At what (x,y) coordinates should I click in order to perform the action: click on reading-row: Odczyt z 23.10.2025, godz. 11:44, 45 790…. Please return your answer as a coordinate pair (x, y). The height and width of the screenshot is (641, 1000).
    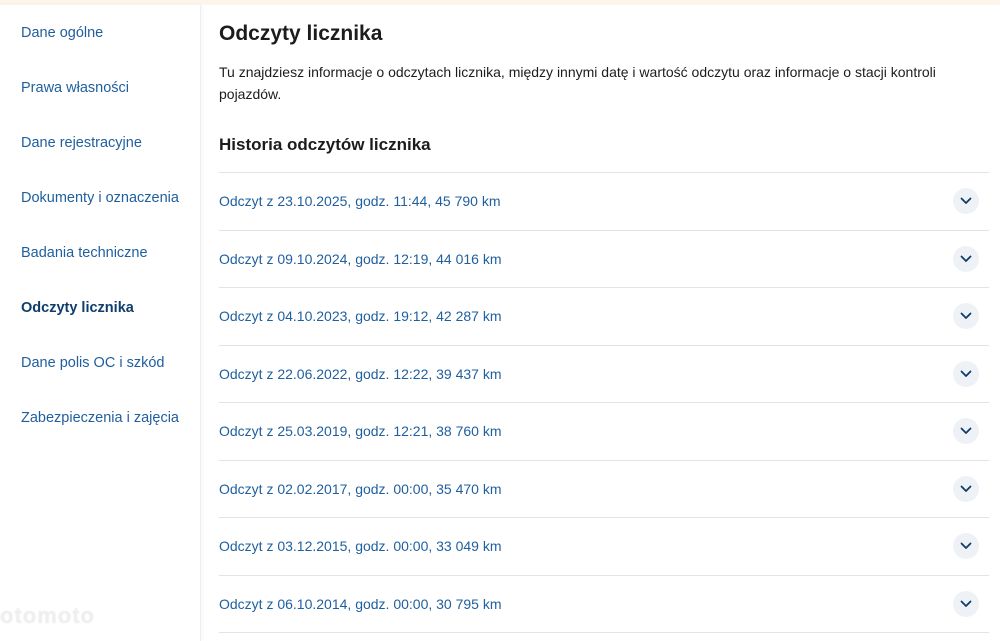
    Looking at the image, I should click on (604, 202).